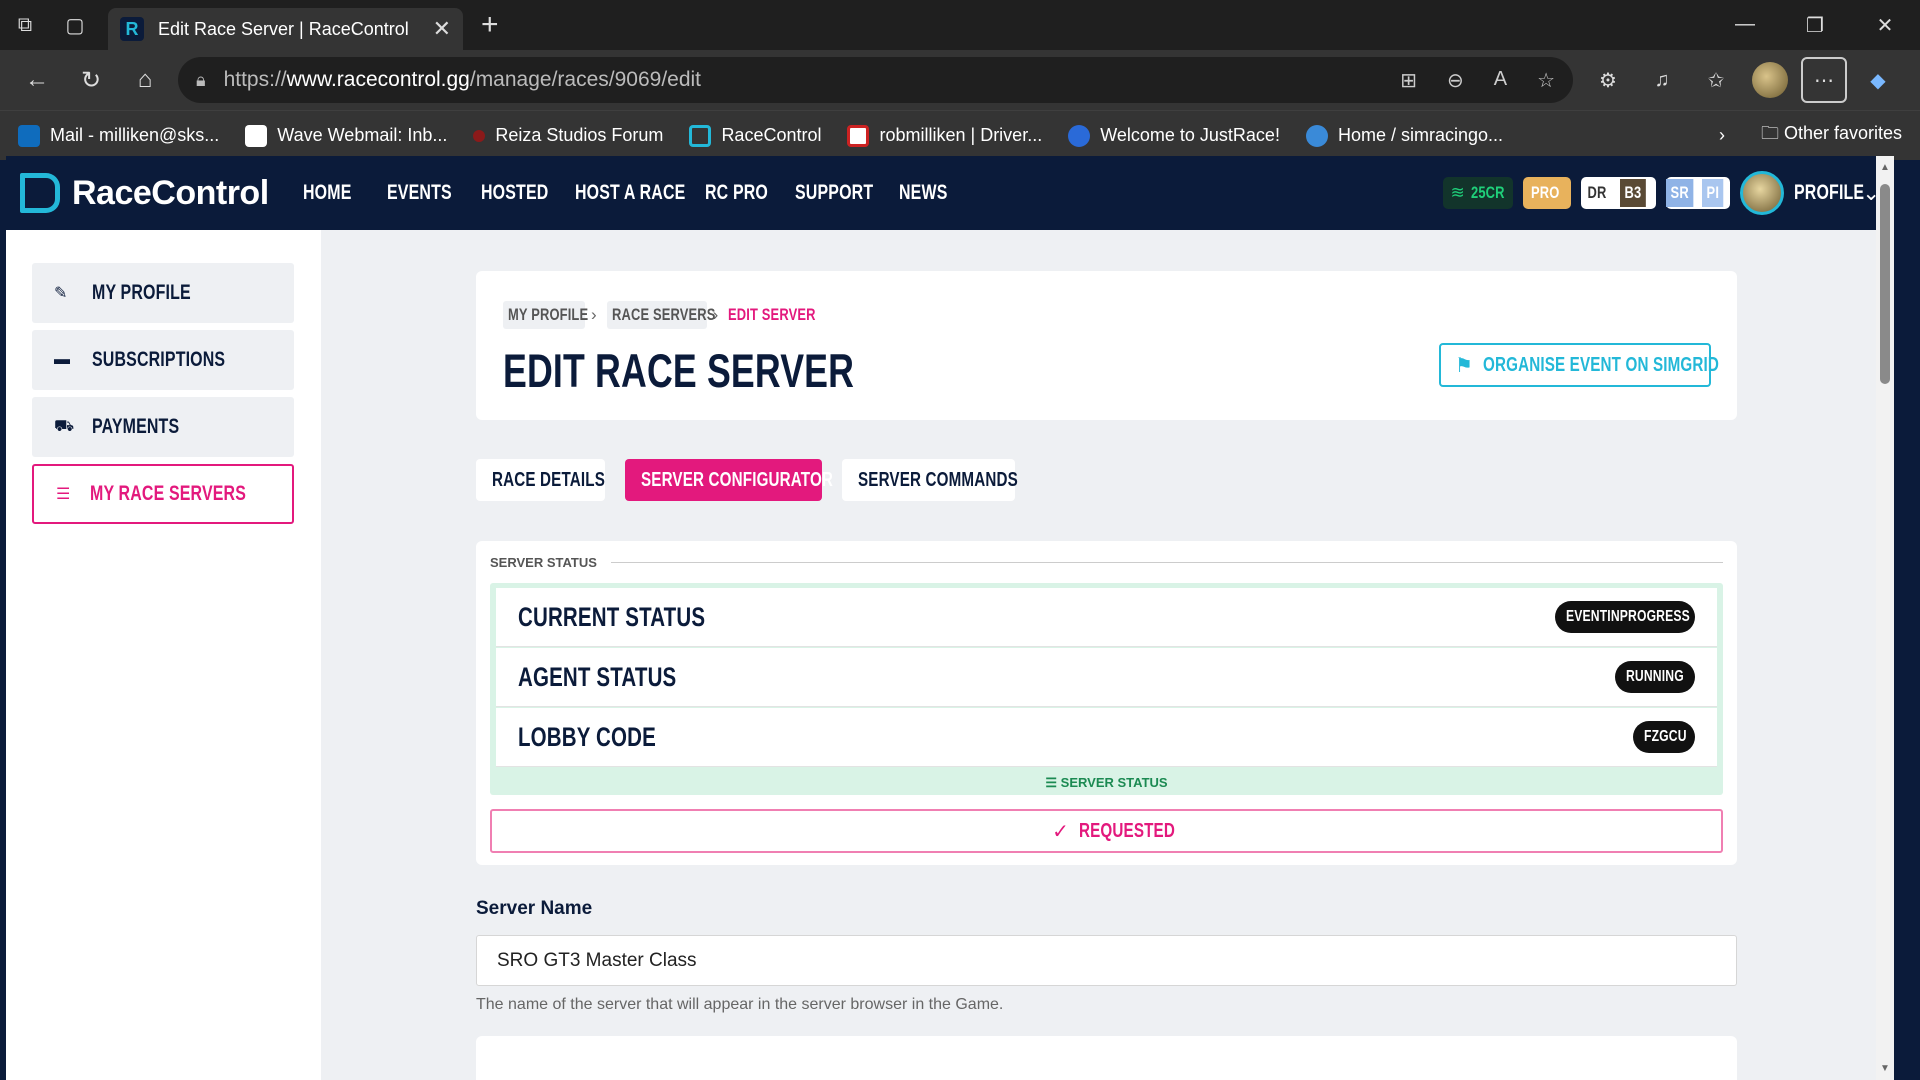 This screenshot has height=1080, width=1920. What do you see at coordinates (1716, 80) in the screenshot?
I see `favorites-icon: ✩` at bounding box center [1716, 80].